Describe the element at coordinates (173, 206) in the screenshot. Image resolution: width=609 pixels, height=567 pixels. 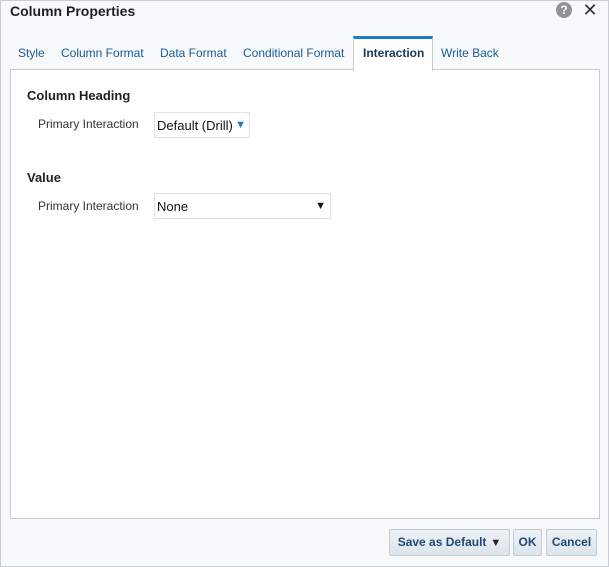
I see `value-primary-interaction-value: None` at that location.